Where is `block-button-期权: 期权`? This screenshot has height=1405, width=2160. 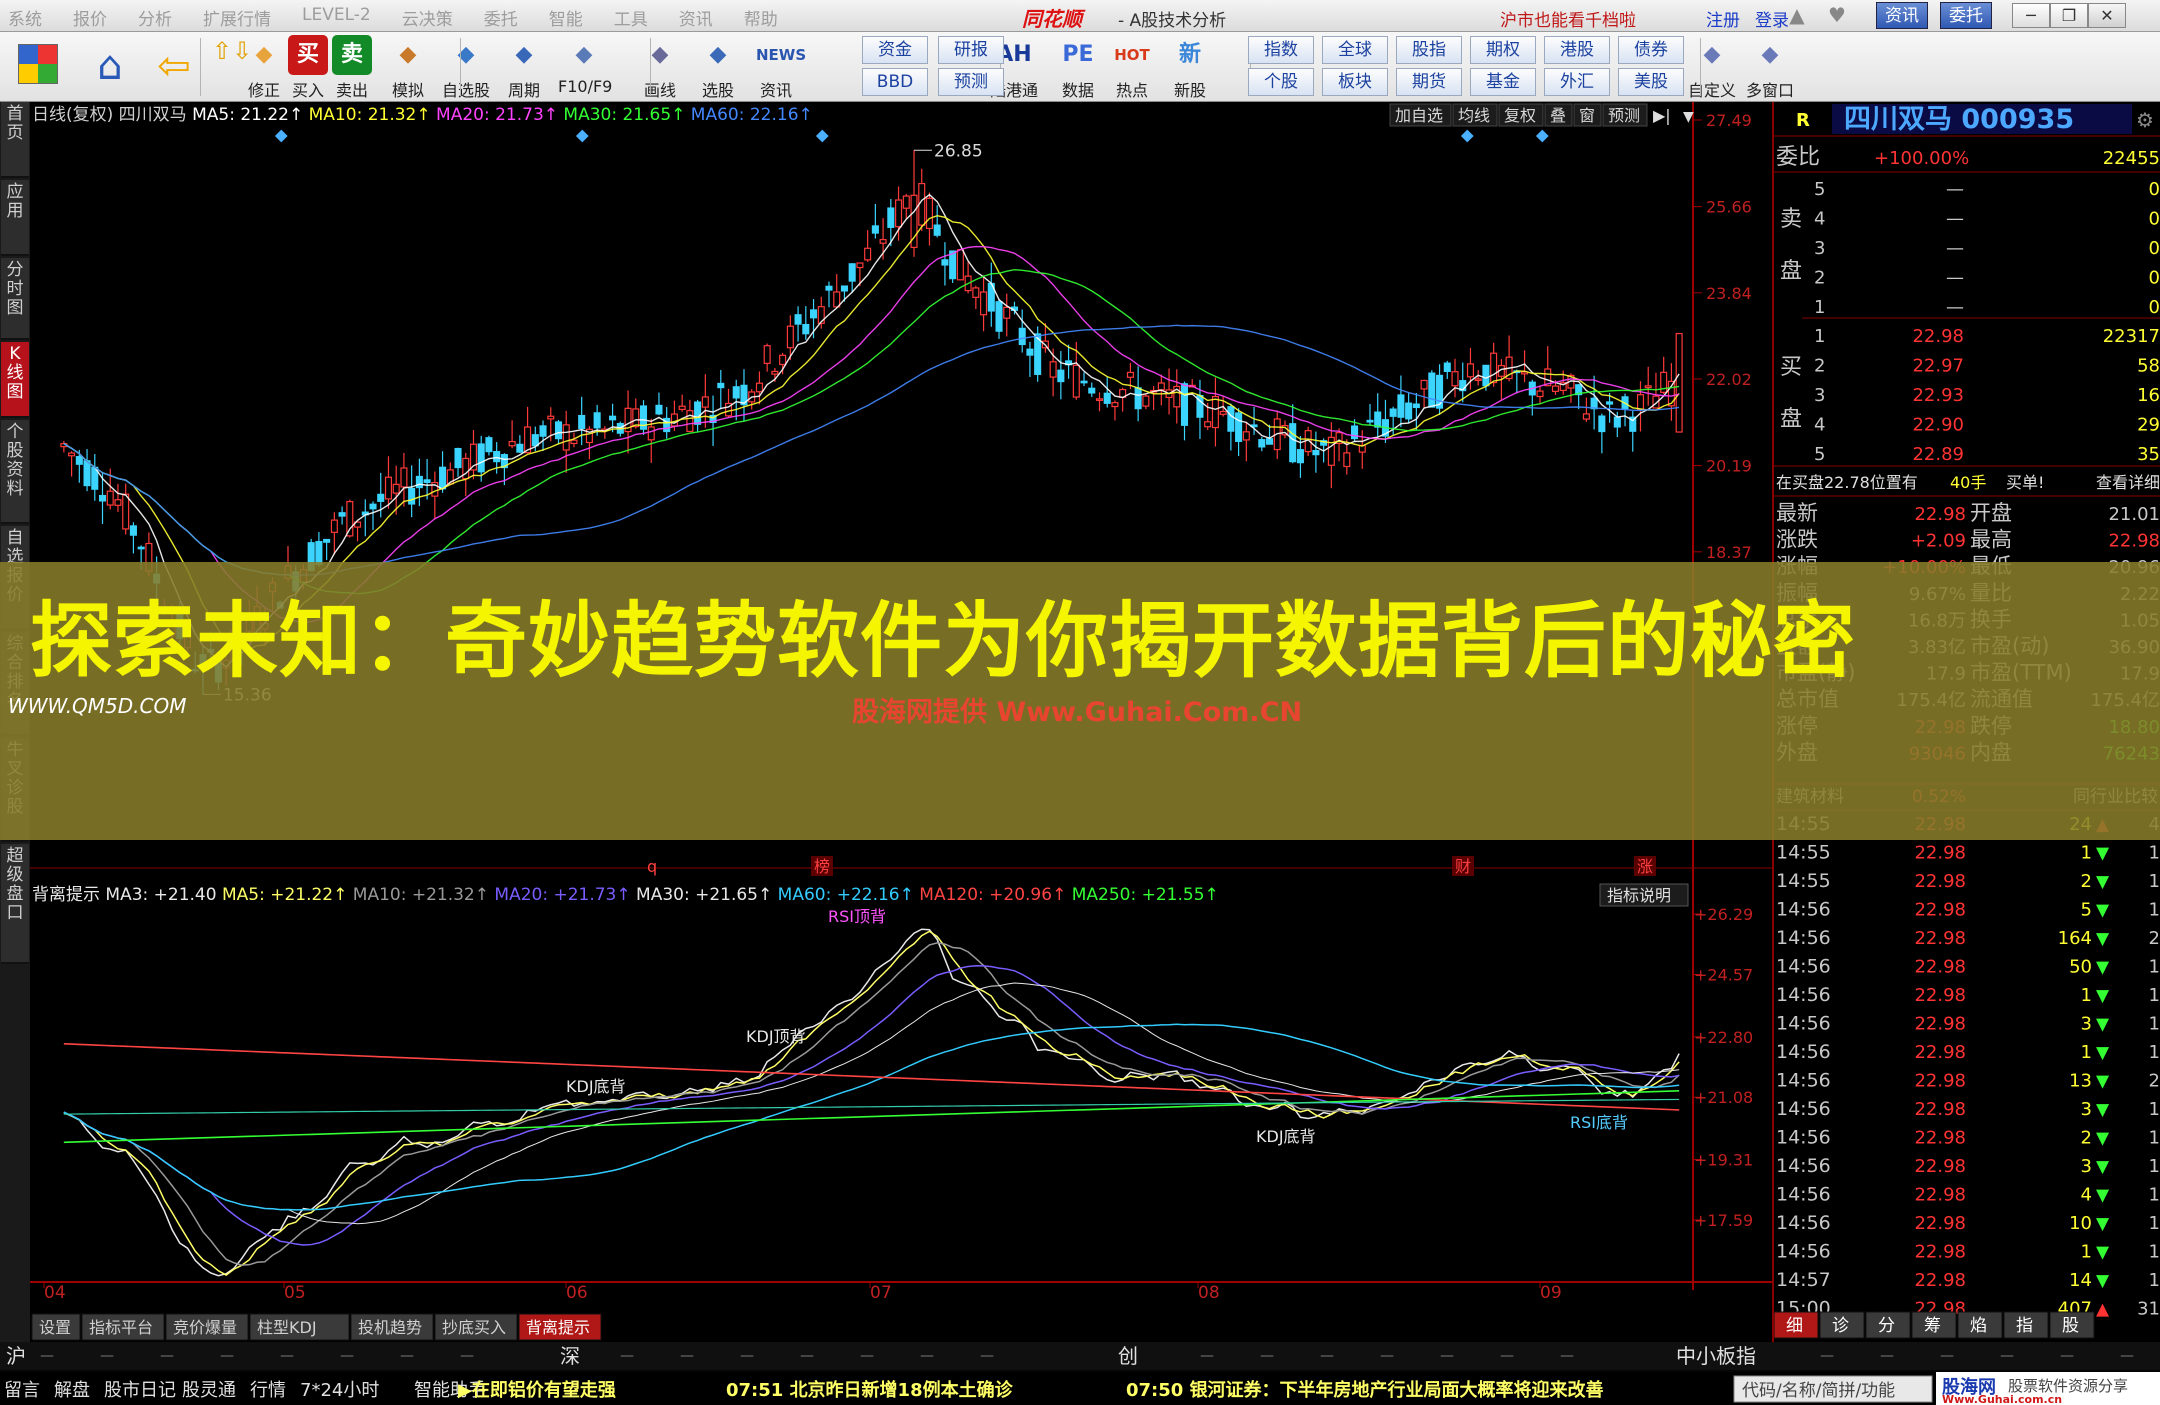
block-button-期权: 期权 is located at coordinates (1503, 50).